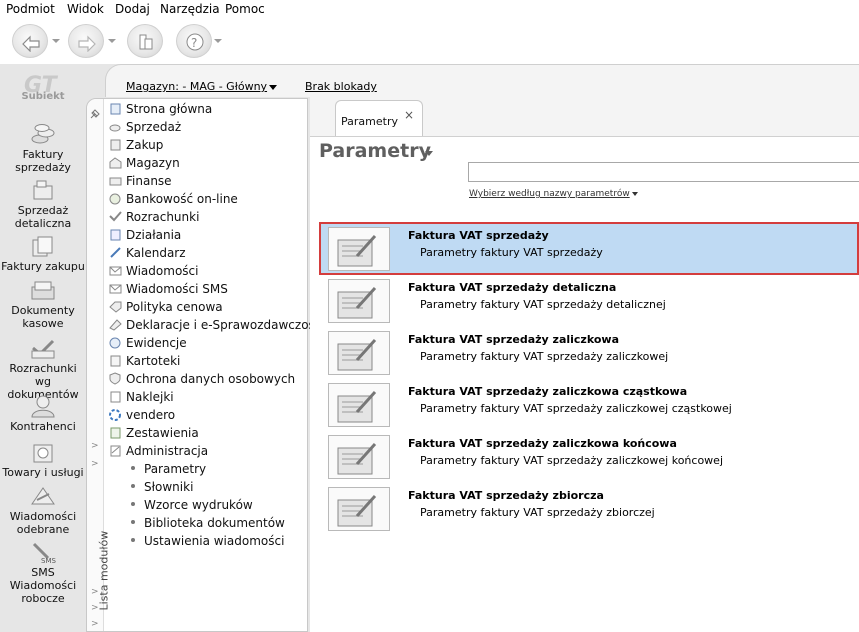  Describe the element at coordinates (115, 163) in the screenshot. I see `warehouse-icon` at that location.